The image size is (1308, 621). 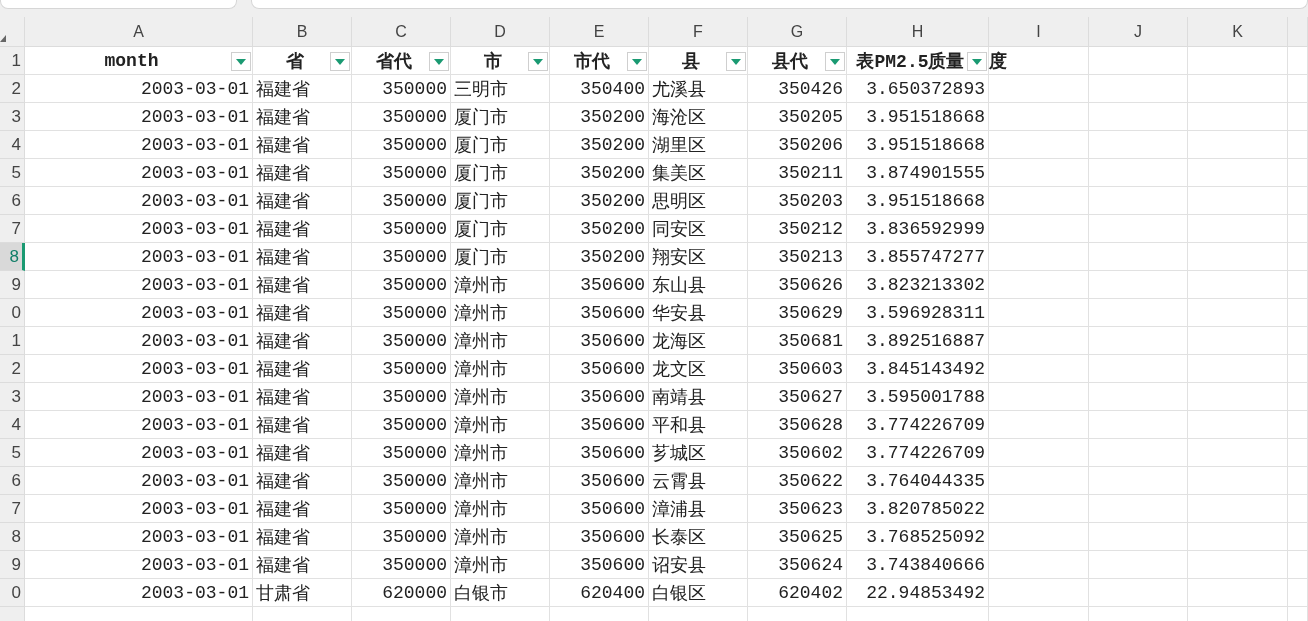 What do you see at coordinates (918, 229) in the screenshot?
I see `table-cell: 3.836592999` at bounding box center [918, 229].